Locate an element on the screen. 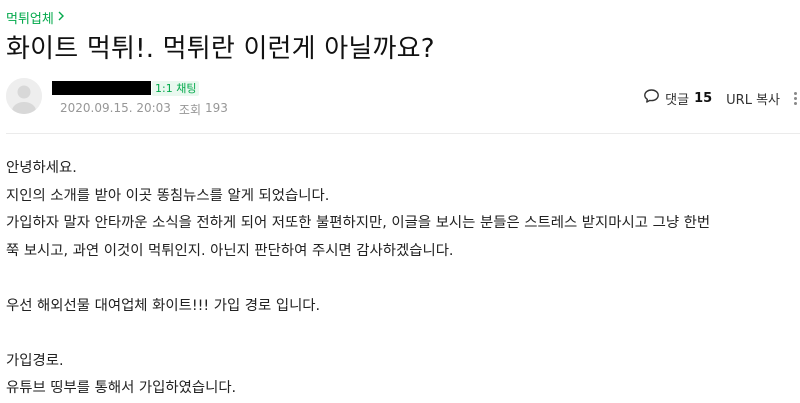  comment-button: 댓글 15 is located at coordinates (677, 98).